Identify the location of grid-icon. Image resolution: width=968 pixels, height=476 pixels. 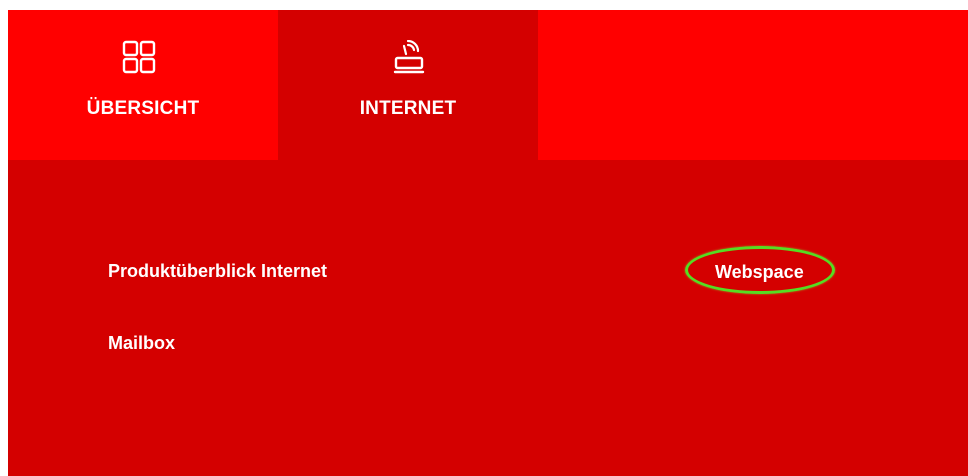
(139, 57).